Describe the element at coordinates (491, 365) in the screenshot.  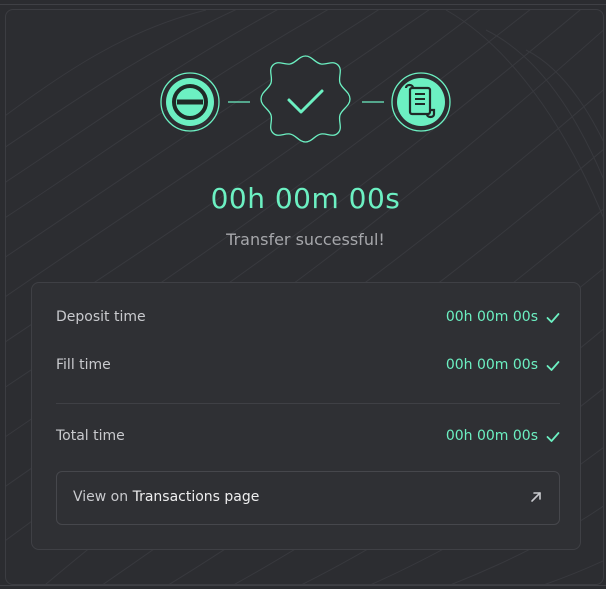
I see `fill-time-value: 00h 00m 00s` at that location.